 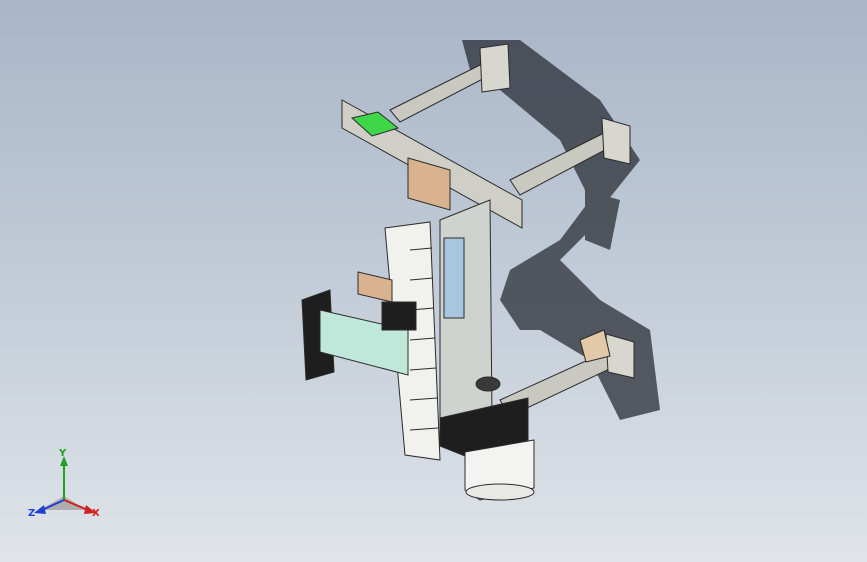 I want to click on vertical-column, so click(x=466, y=320).